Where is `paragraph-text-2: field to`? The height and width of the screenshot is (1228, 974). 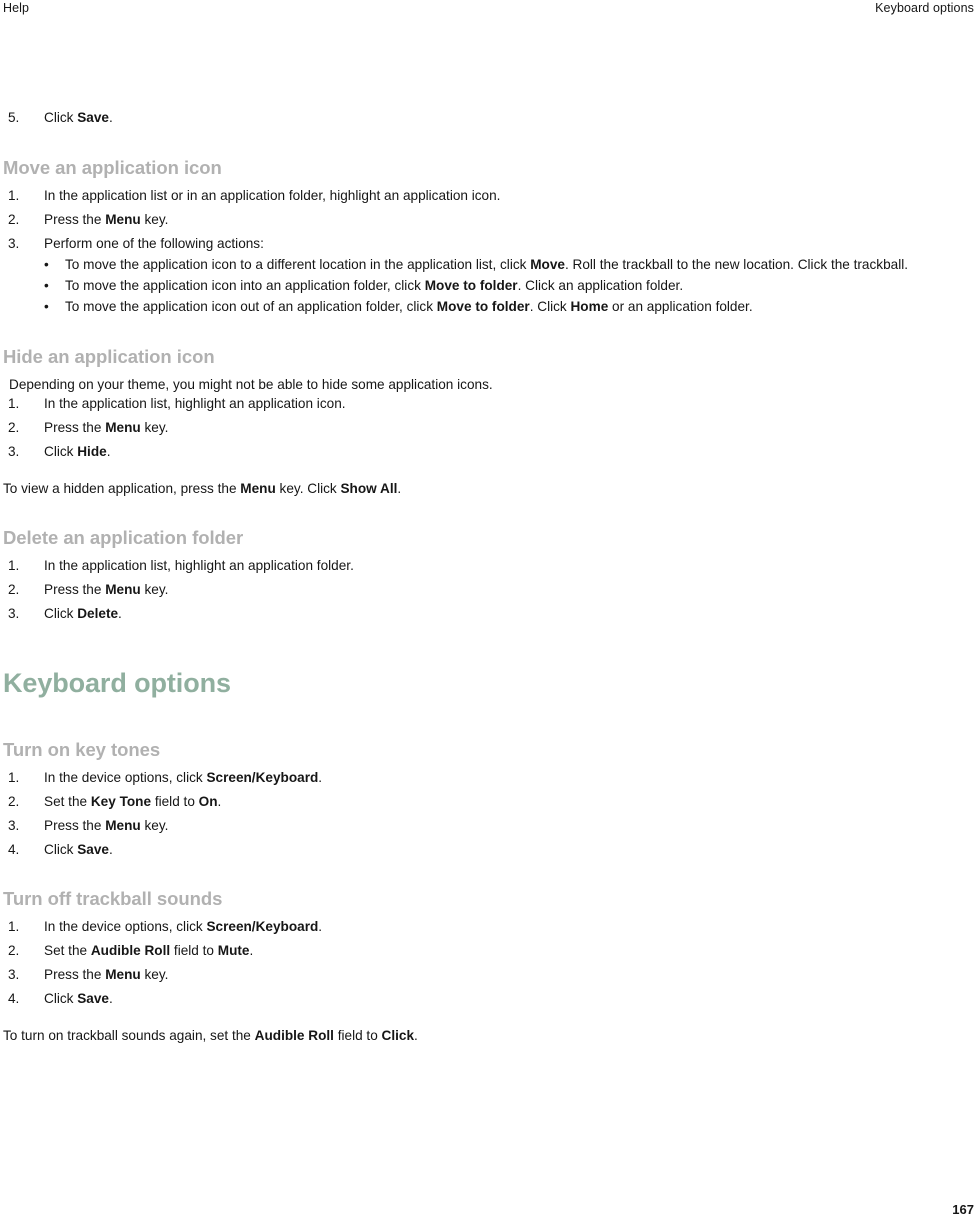
paragraph-text-2: field to is located at coordinates (357, 1035).